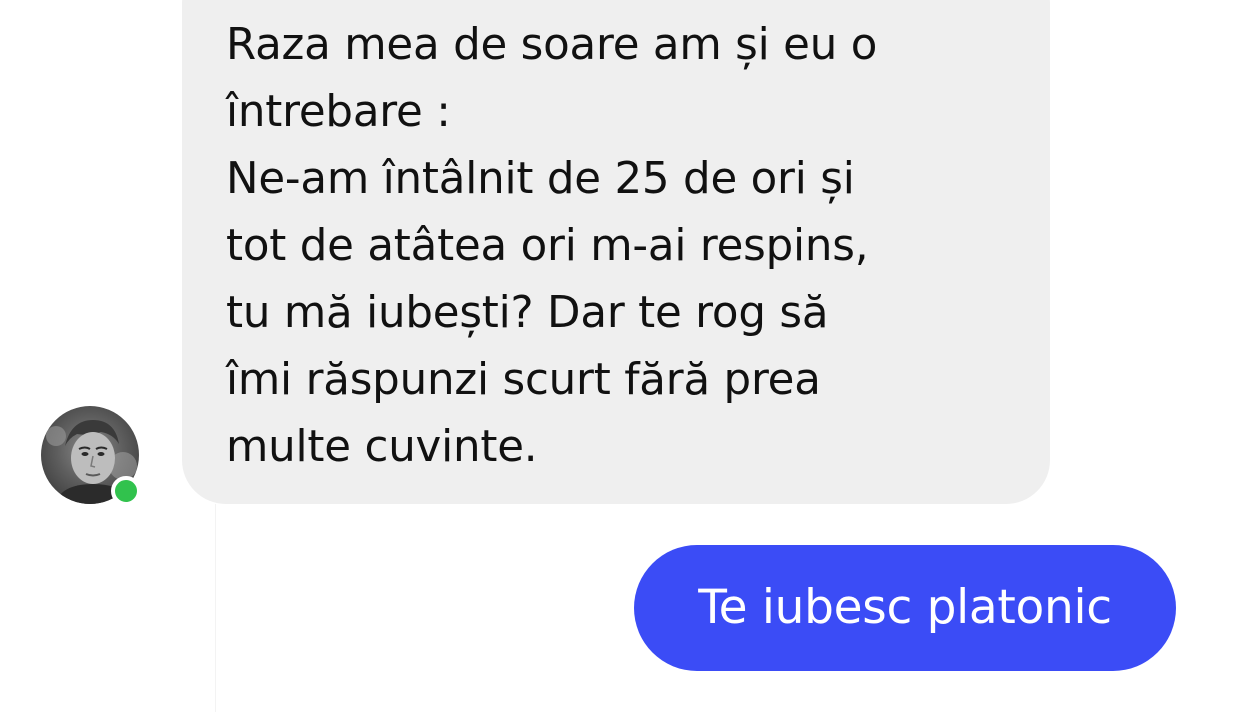 The image size is (1260, 712). What do you see at coordinates (215, 608) in the screenshot?
I see `divider` at bounding box center [215, 608].